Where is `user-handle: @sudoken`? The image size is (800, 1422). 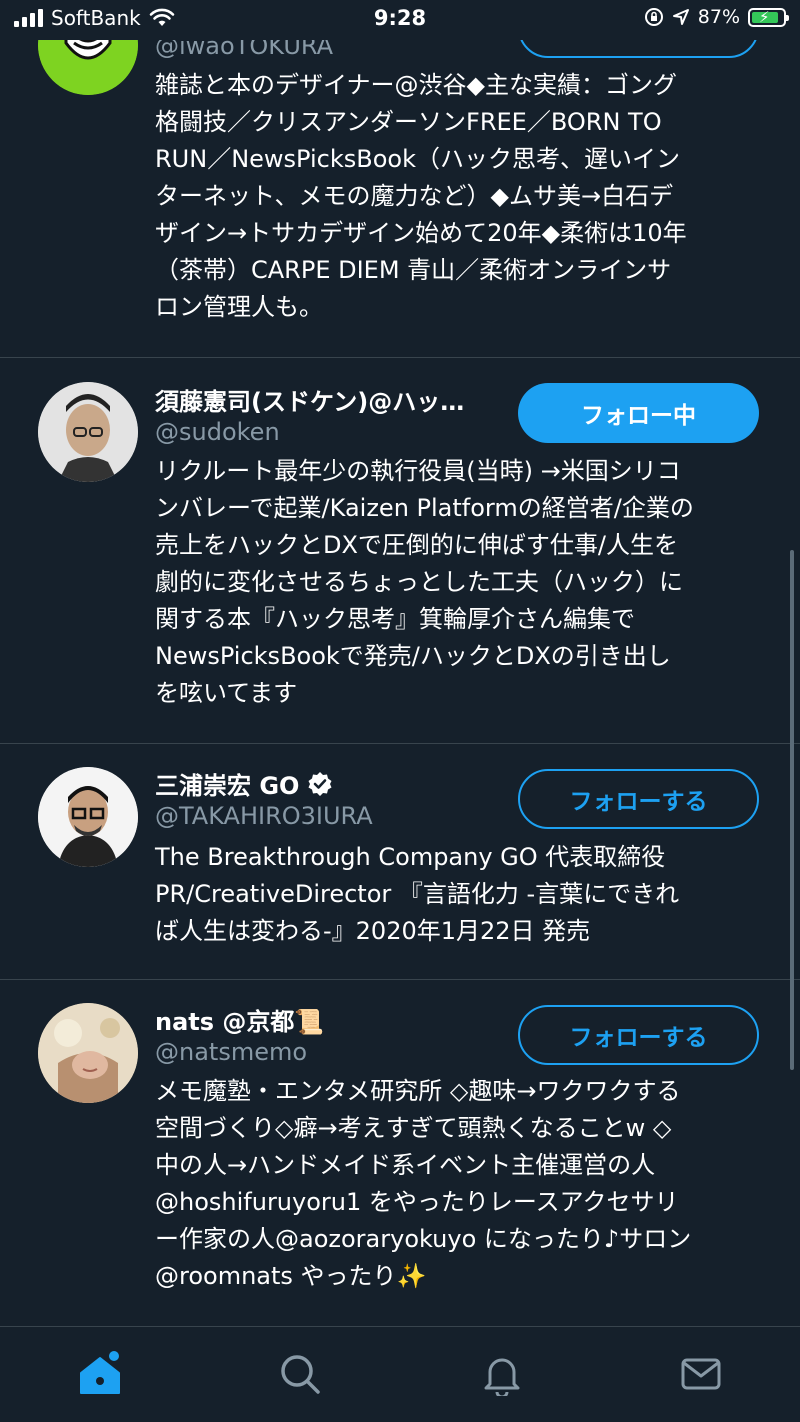
user-handle: @sudoken is located at coordinates (217, 432).